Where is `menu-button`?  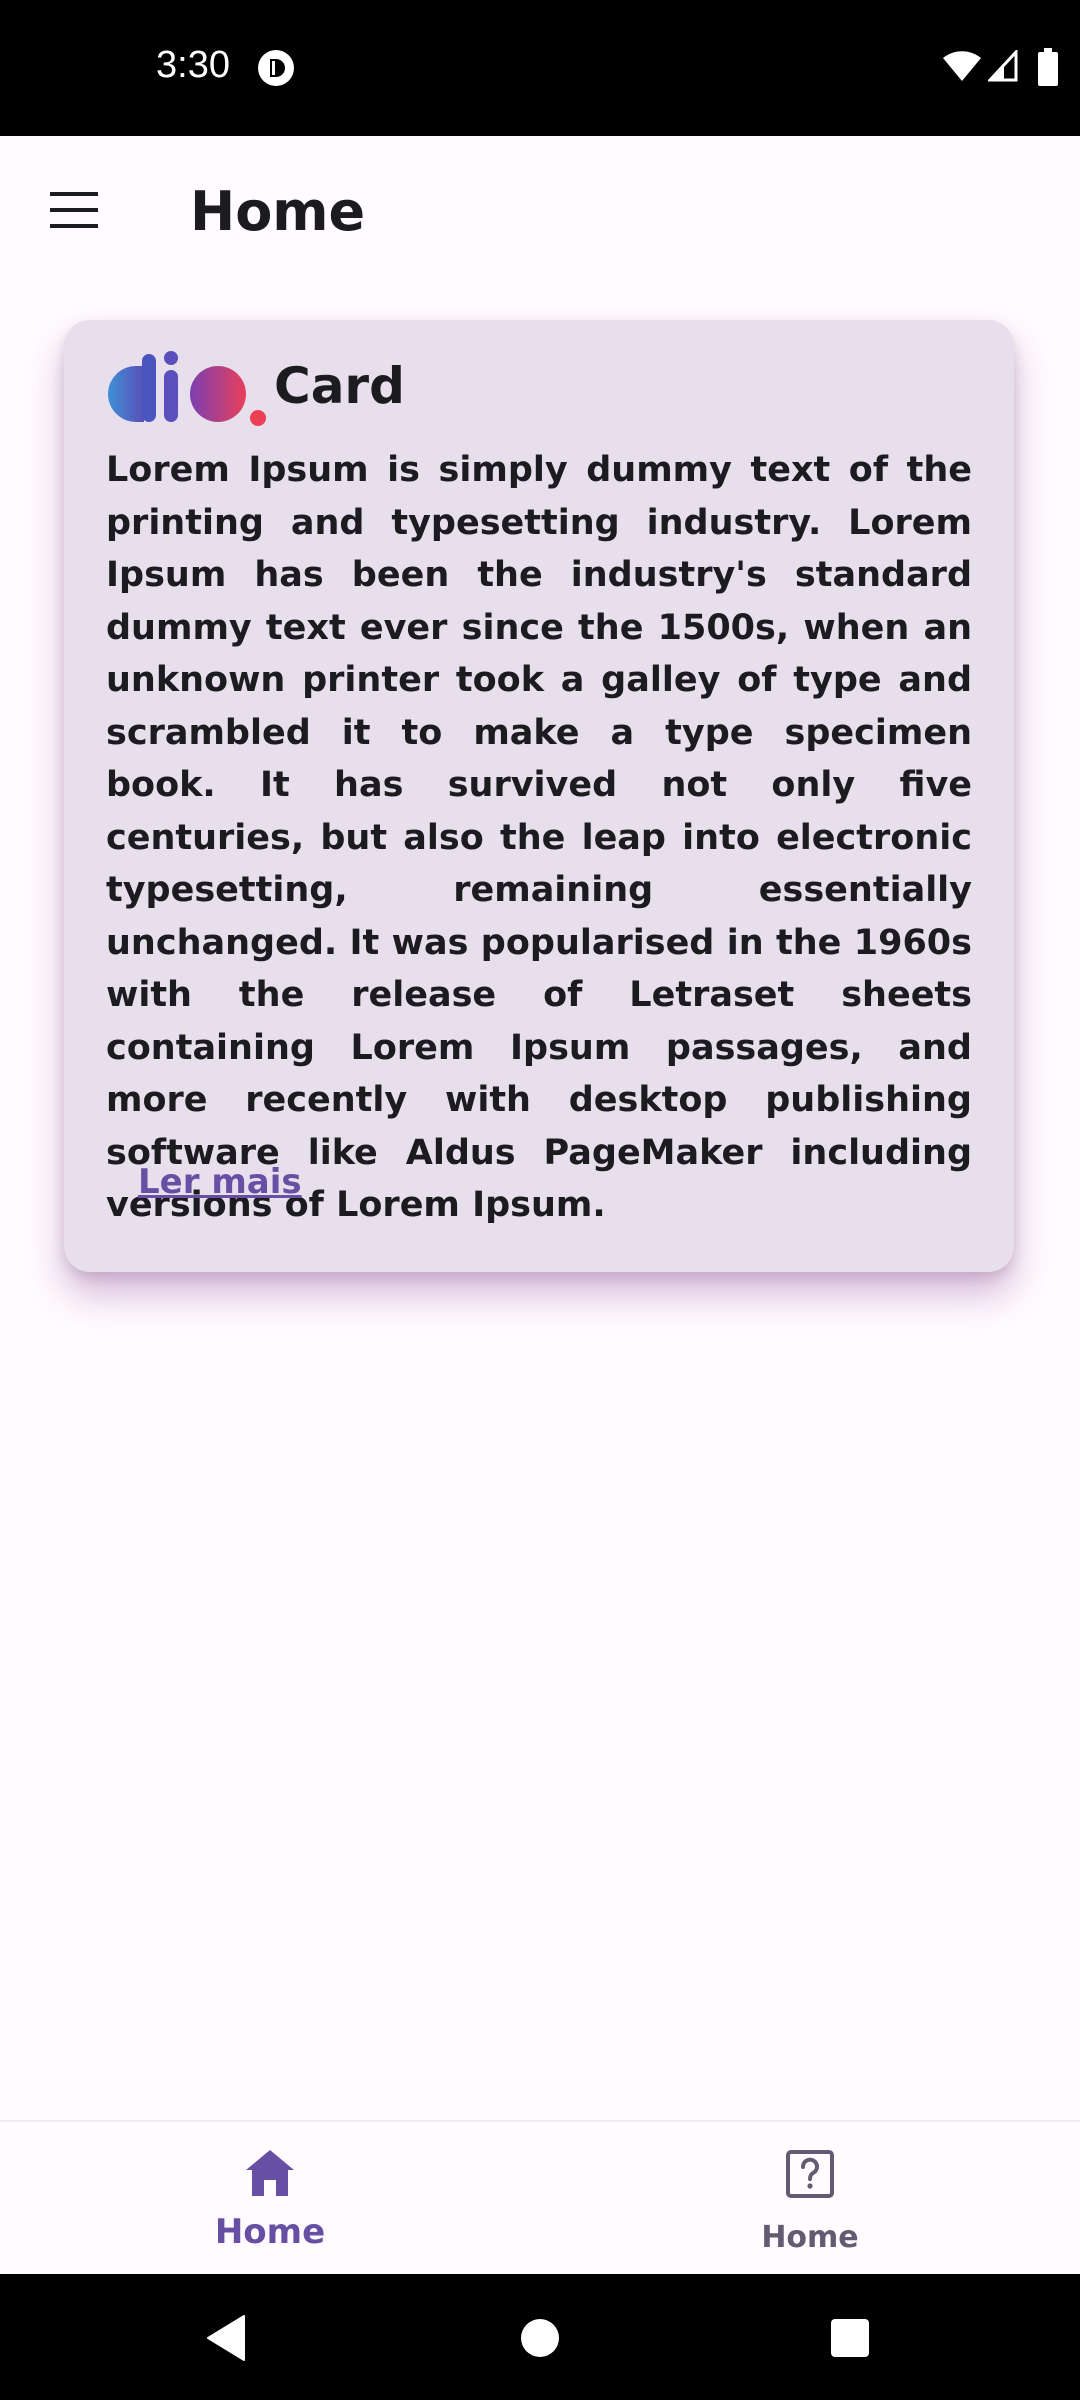 menu-button is located at coordinates (74, 210).